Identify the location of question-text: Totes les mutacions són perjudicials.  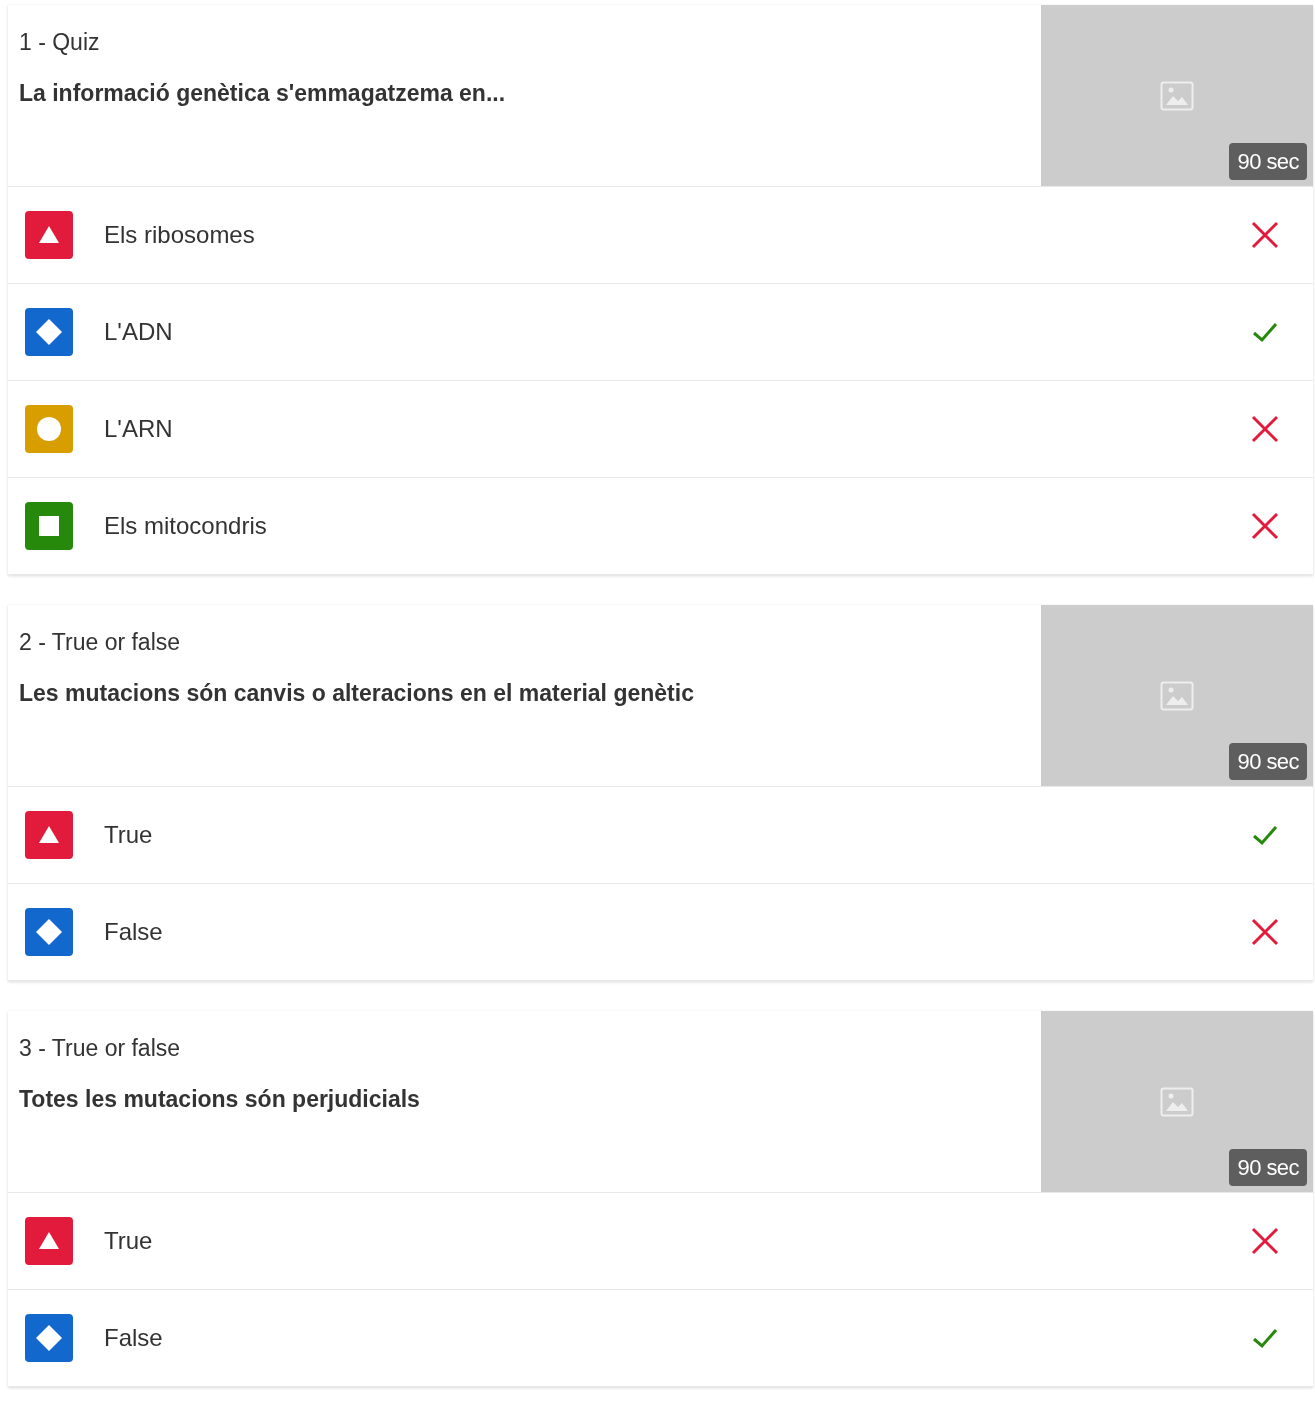
(220, 1099).